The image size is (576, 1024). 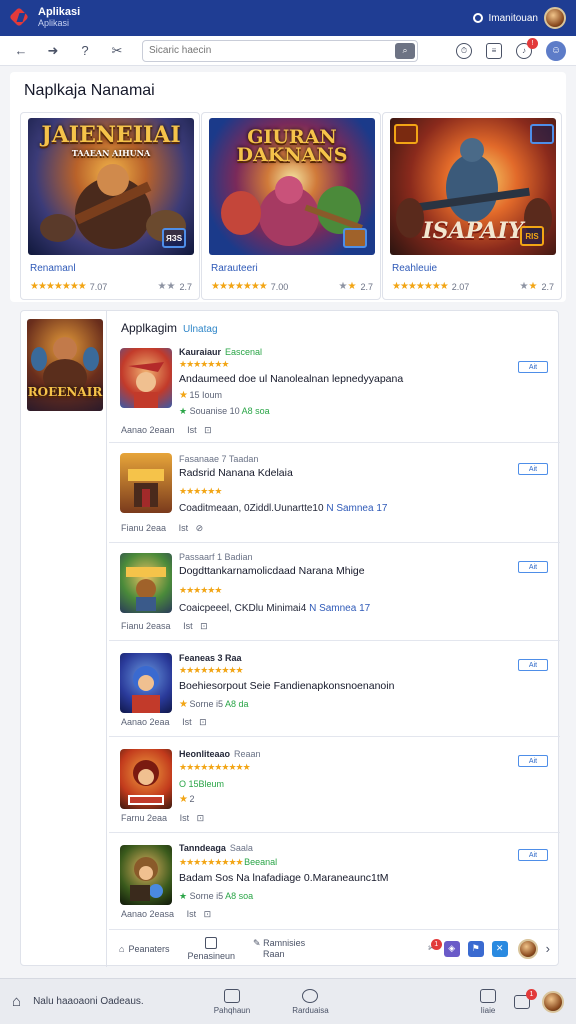 I want to click on item-stars: ★★★★★★★, so click(x=204, y=364).